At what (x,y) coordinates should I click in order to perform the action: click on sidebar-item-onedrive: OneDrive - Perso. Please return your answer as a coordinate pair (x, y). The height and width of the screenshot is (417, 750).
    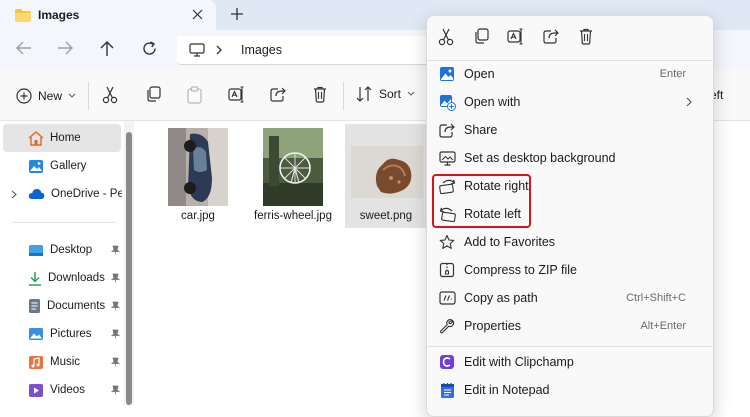
    Looking at the image, I should click on (75, 194).